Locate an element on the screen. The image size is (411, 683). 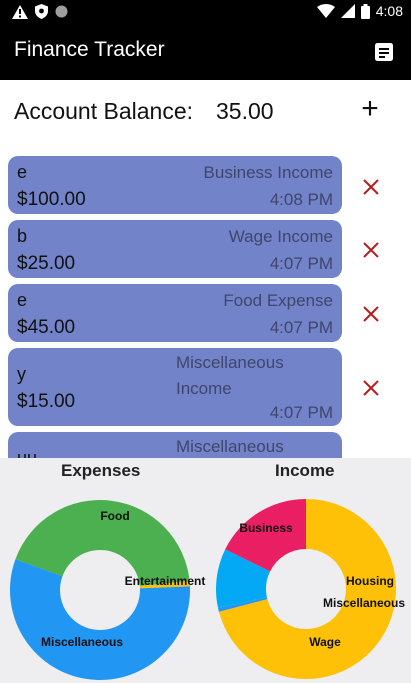
transaction-category: Miscellaneous Income is located at coordinates (230, 375).